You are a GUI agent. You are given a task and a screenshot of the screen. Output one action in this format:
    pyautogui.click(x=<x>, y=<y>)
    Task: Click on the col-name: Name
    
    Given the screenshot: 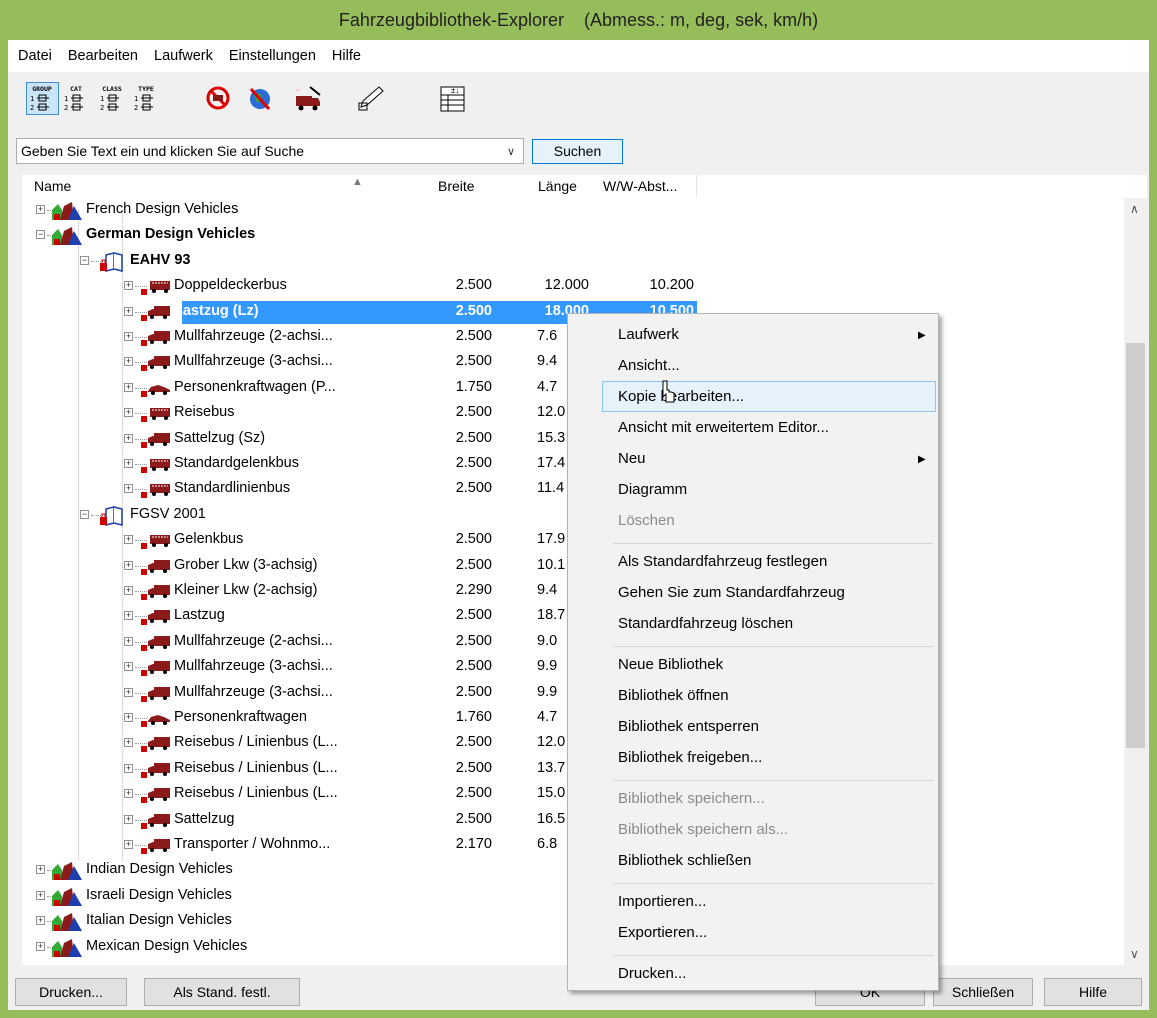 What is the action you would take?
    pyautogui.click(x=52, y=186)
    